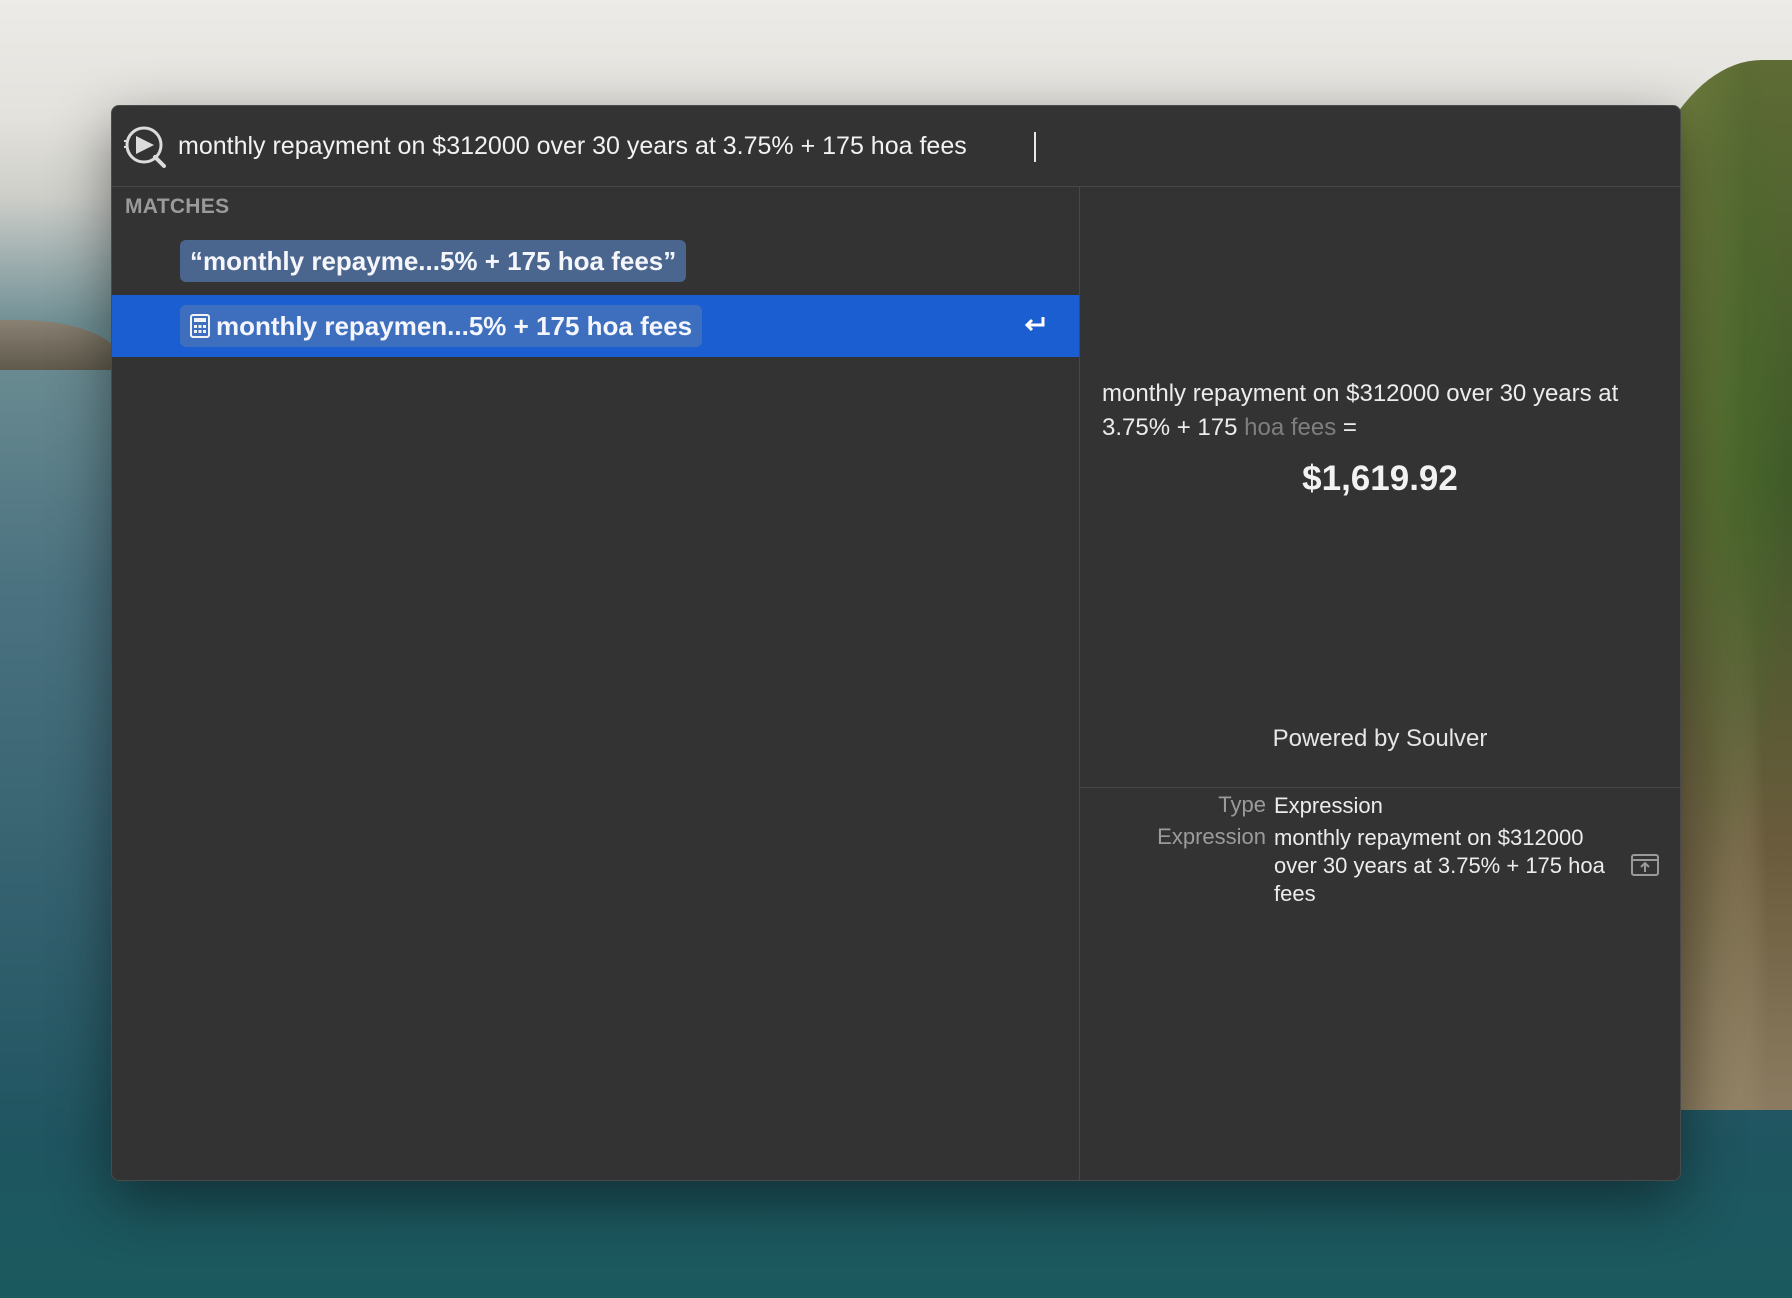 The image size is (1792, 1298). Describe the element at coordinates (1380, 479) in the screenshot. I see `calculation-result: $1,619.92` at that location.